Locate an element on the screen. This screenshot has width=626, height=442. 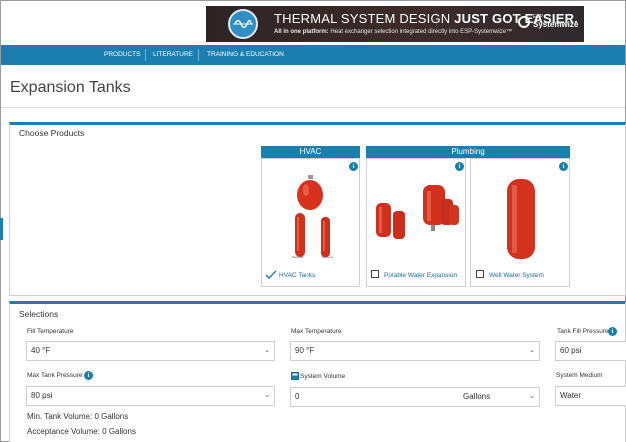
systemwize-logo: ESP Systemwize is located at coordinates (548, 24).